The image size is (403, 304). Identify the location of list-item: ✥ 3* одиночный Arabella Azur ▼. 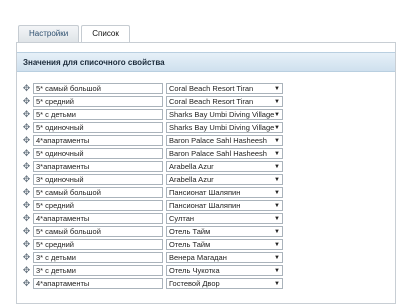
(206, 179).